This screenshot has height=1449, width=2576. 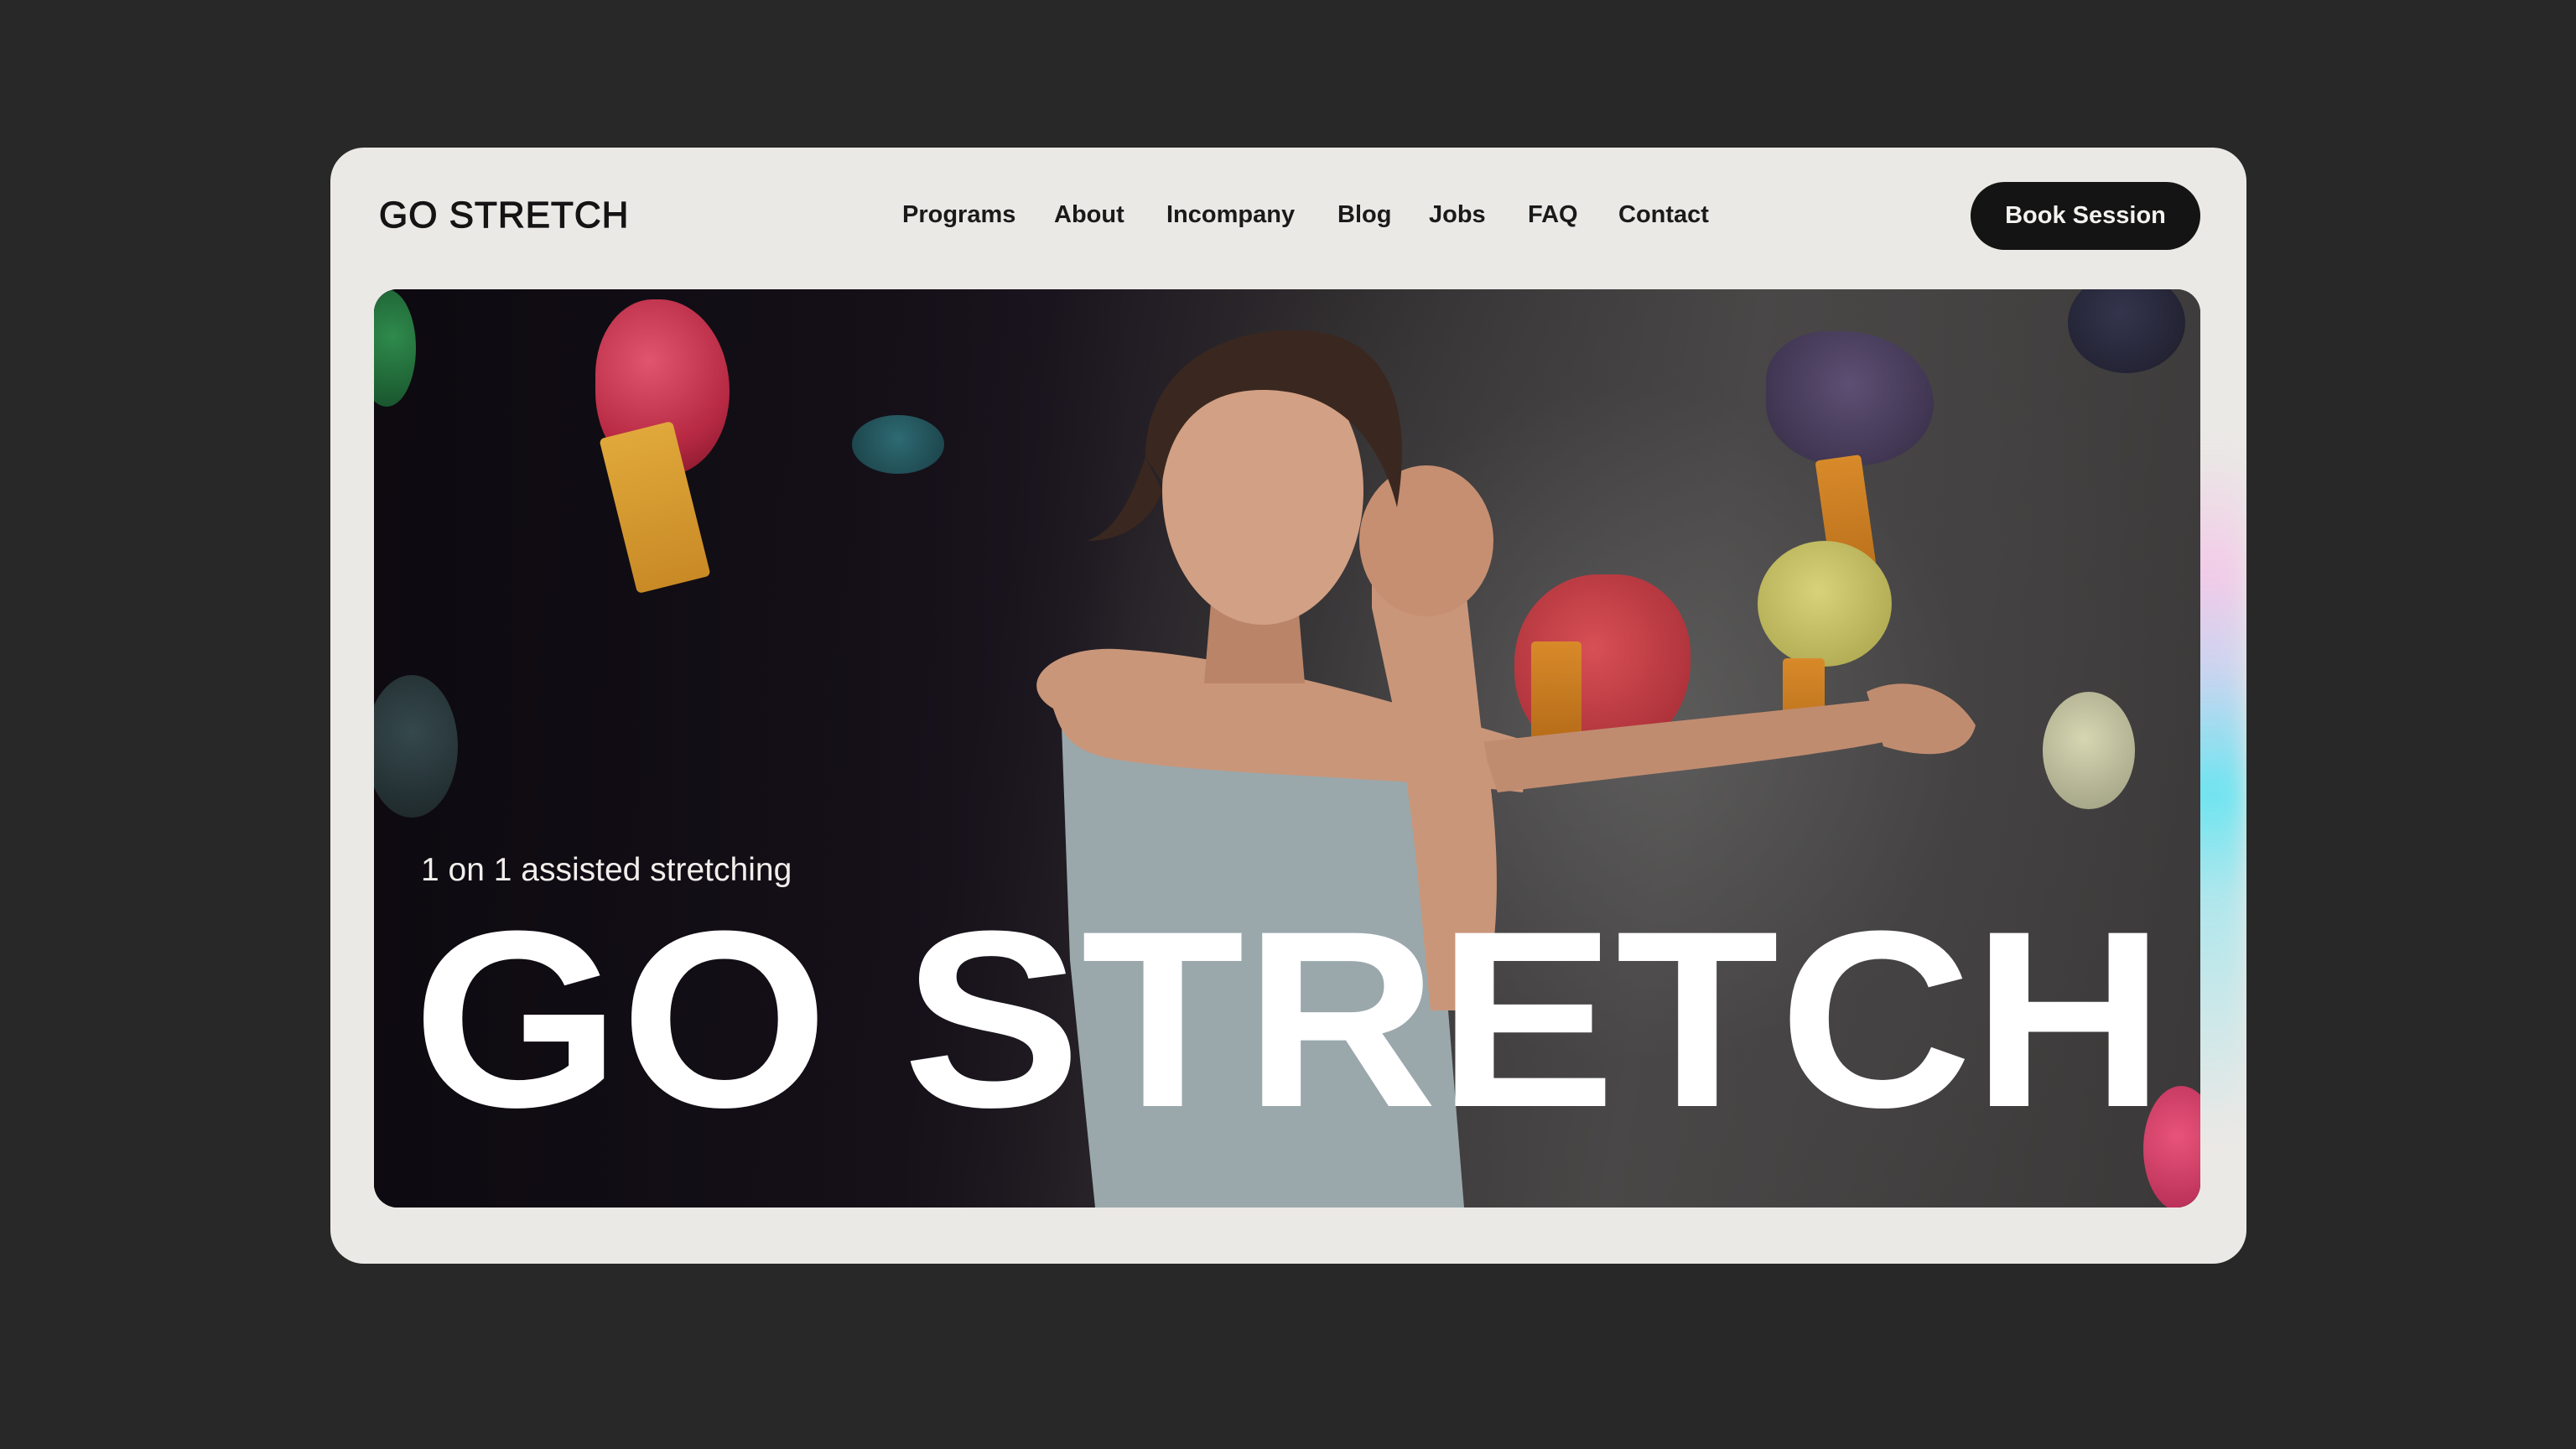 I want to click on nav-item-programs: Programs, so click(x=958, y=215).